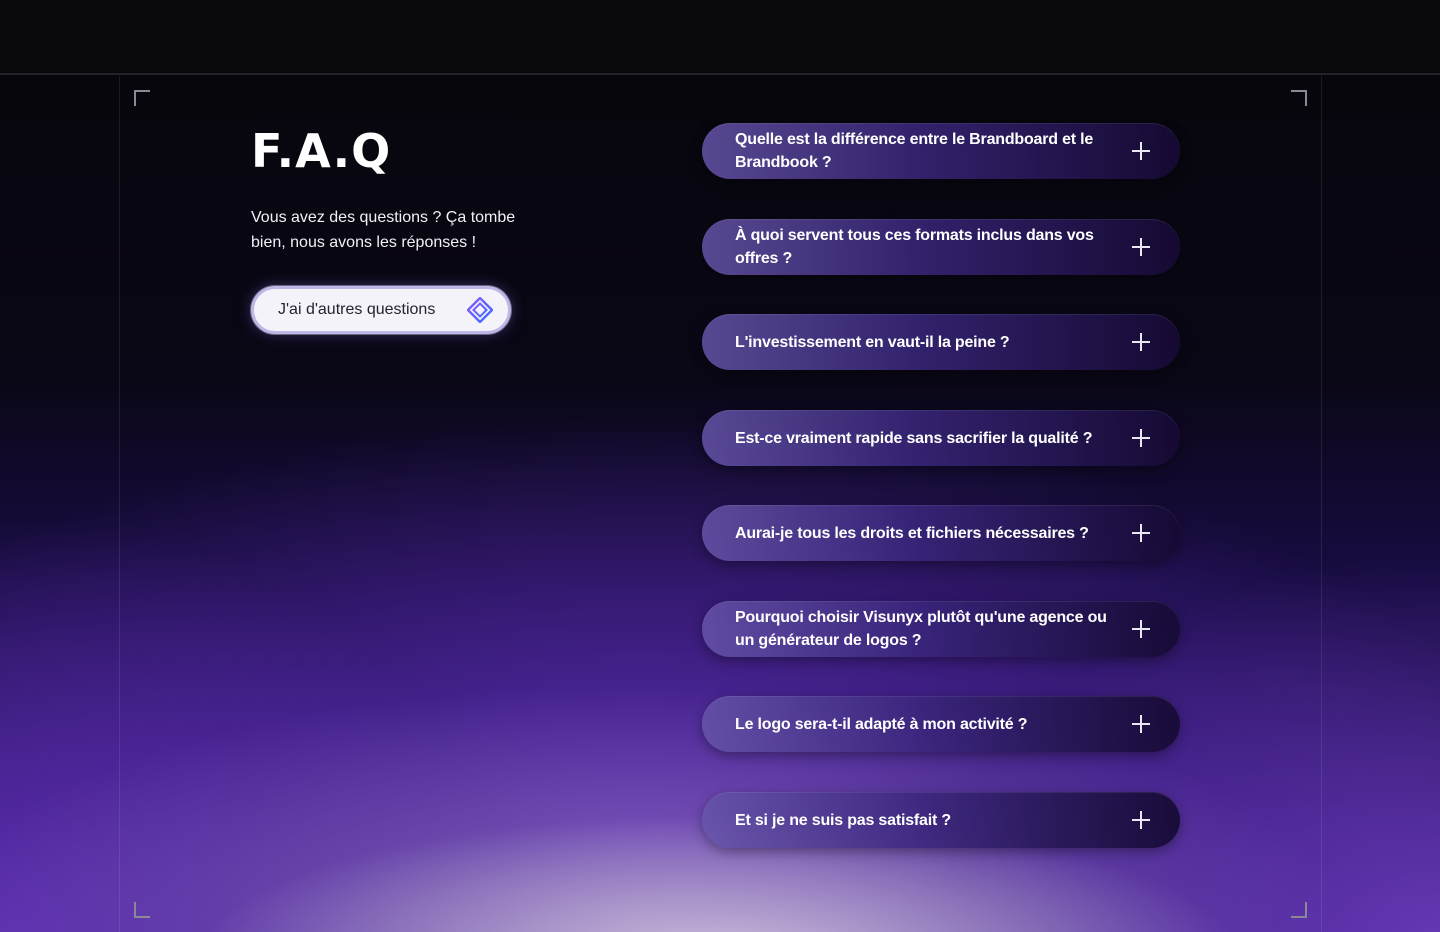  Describe the element at coordinates (357, 309) in the screenshot. I see `other-questions-label: J'ai d'autres questions` at that location.